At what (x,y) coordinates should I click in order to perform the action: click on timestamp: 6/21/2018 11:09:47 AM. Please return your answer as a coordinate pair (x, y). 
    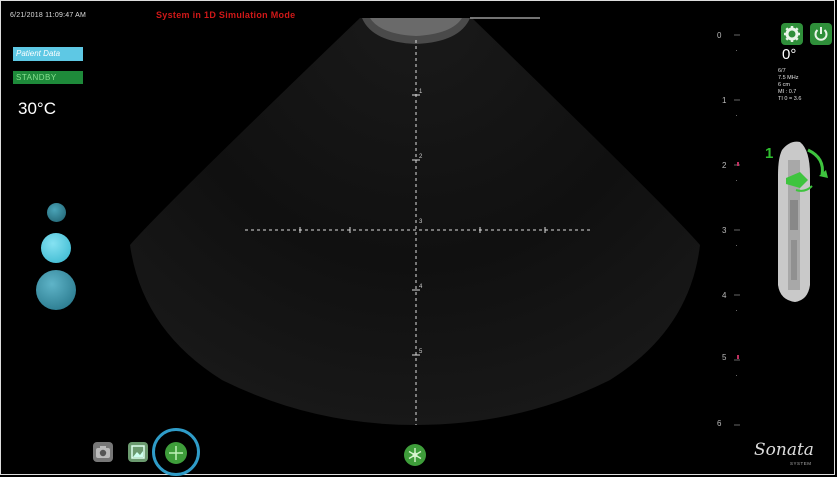
    Looking at the image, I should click on (48, 15).